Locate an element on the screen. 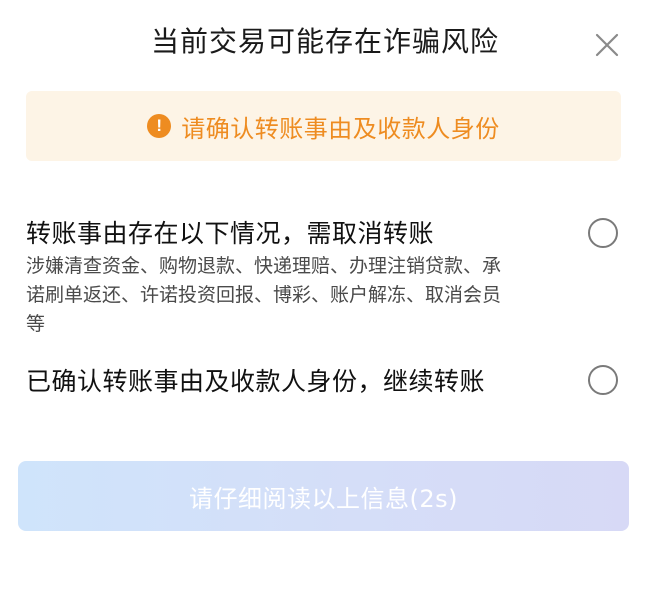  warning-text: 请确认转账事由及收款人身份 is located at coordinates (340, 128).